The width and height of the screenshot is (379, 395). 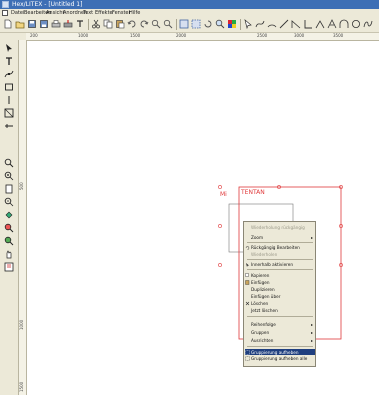 I want to click on select-arrow-icon, so click(x=9, y=48).